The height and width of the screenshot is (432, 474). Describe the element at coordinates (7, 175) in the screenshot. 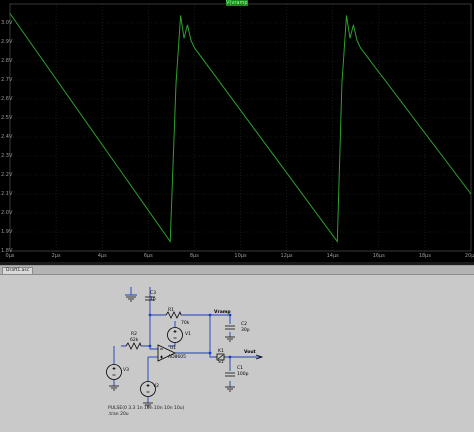

I see `y-tick-label: 2.2V` at that location.